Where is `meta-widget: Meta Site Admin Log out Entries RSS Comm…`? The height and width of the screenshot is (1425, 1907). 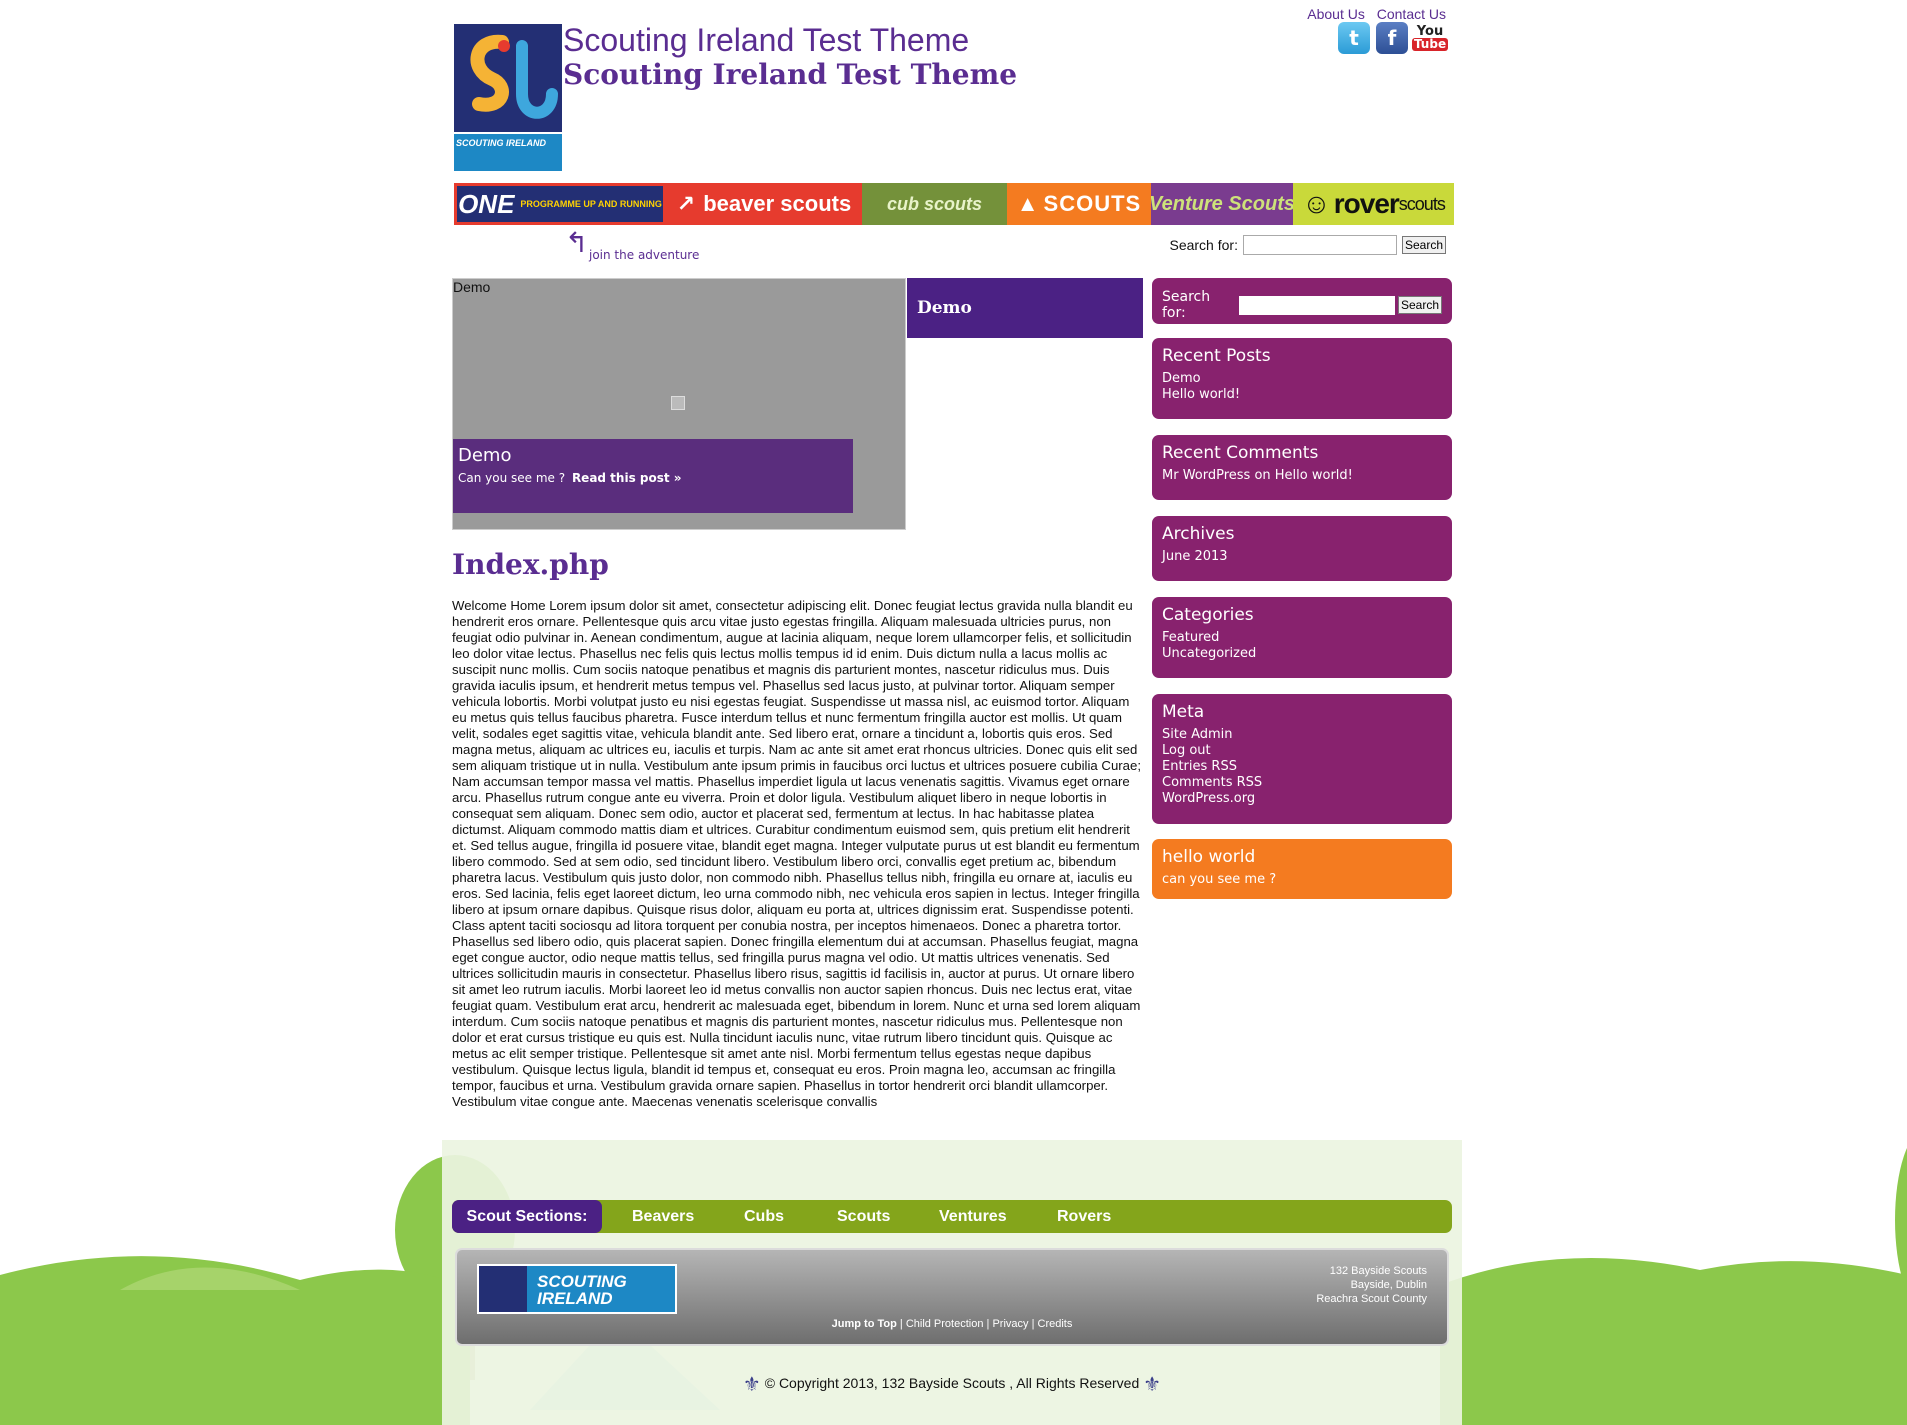 meta-widget: Meta Site Admin Log out Entries RSS Comm… is located at coordinates (1302, 759).